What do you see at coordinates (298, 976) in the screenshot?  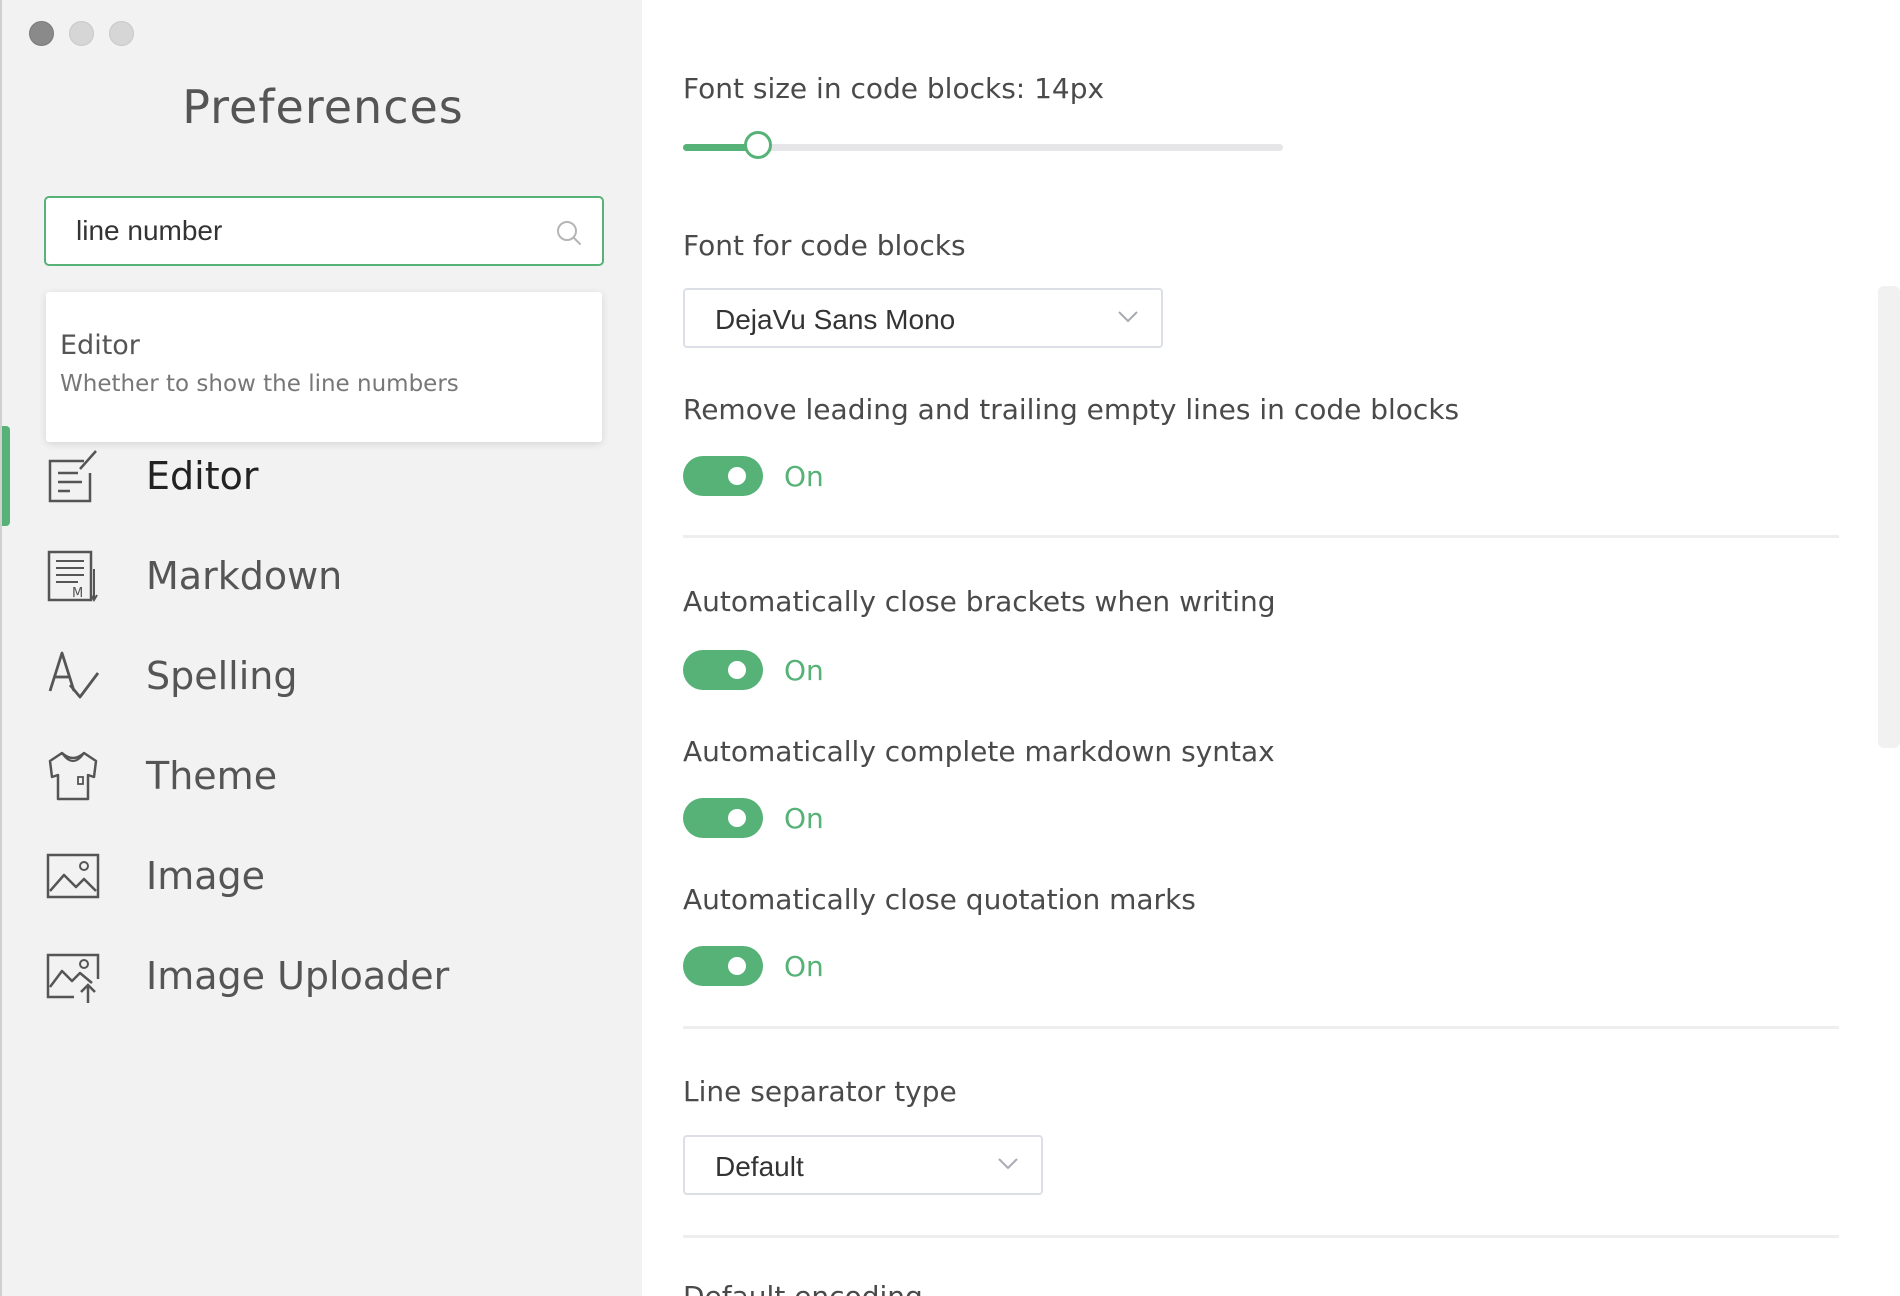 I see `sidebar-item-label: Image Uploader` at bounding box center [298, 976].